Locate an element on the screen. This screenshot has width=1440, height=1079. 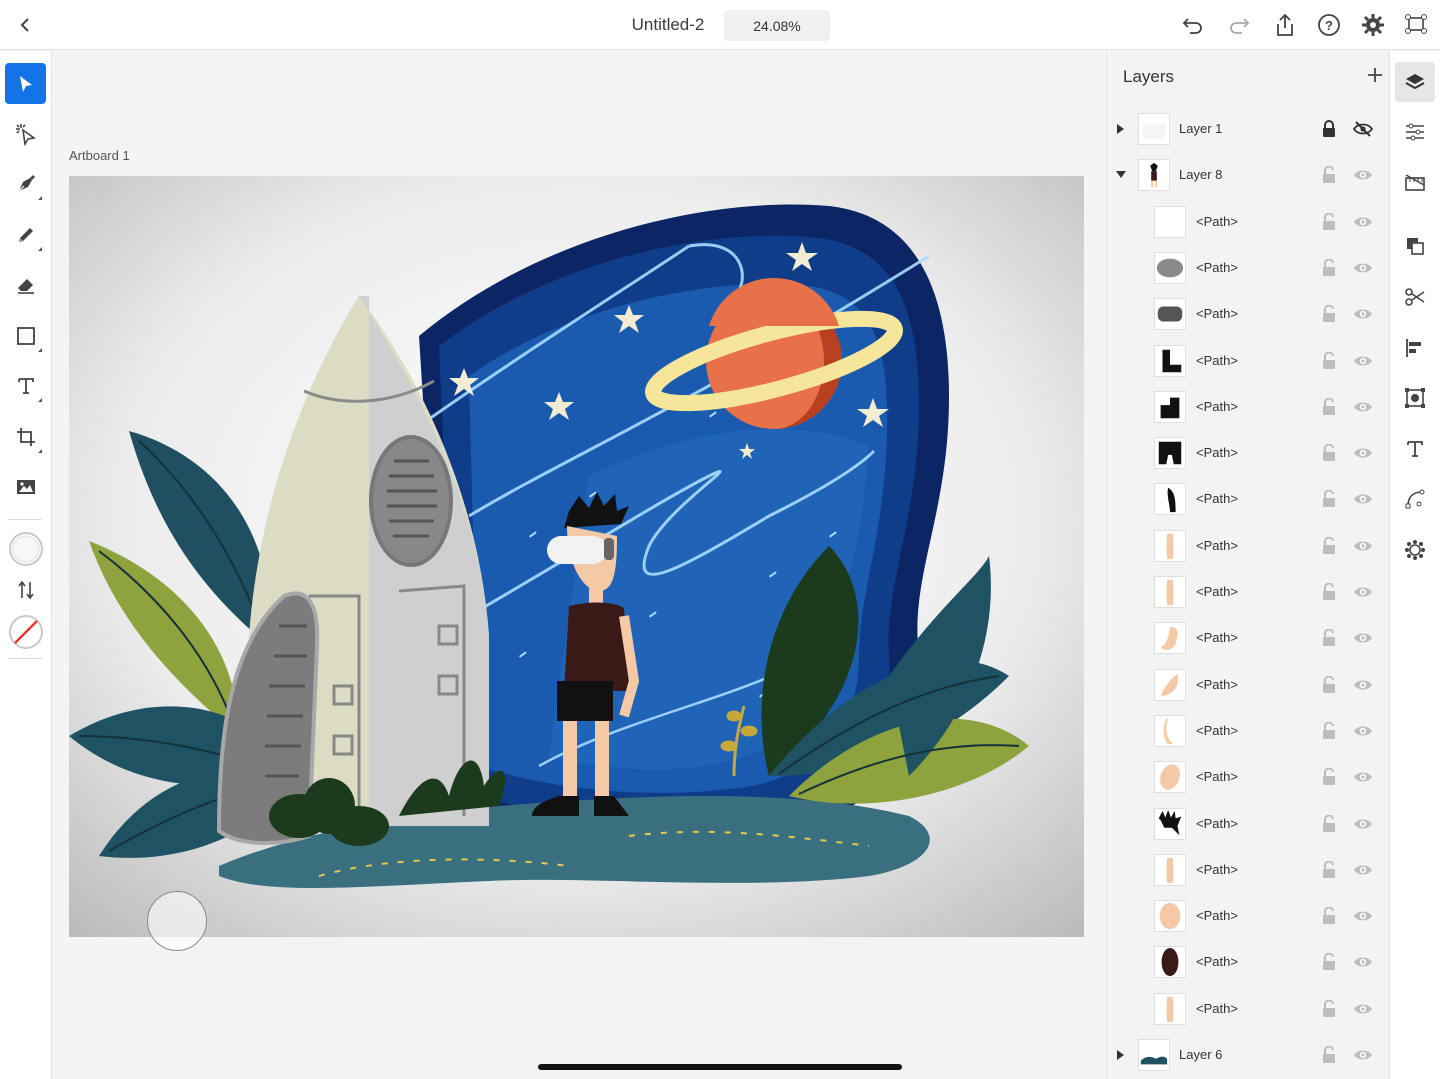
select-icon is located at coordinates (25, 83).